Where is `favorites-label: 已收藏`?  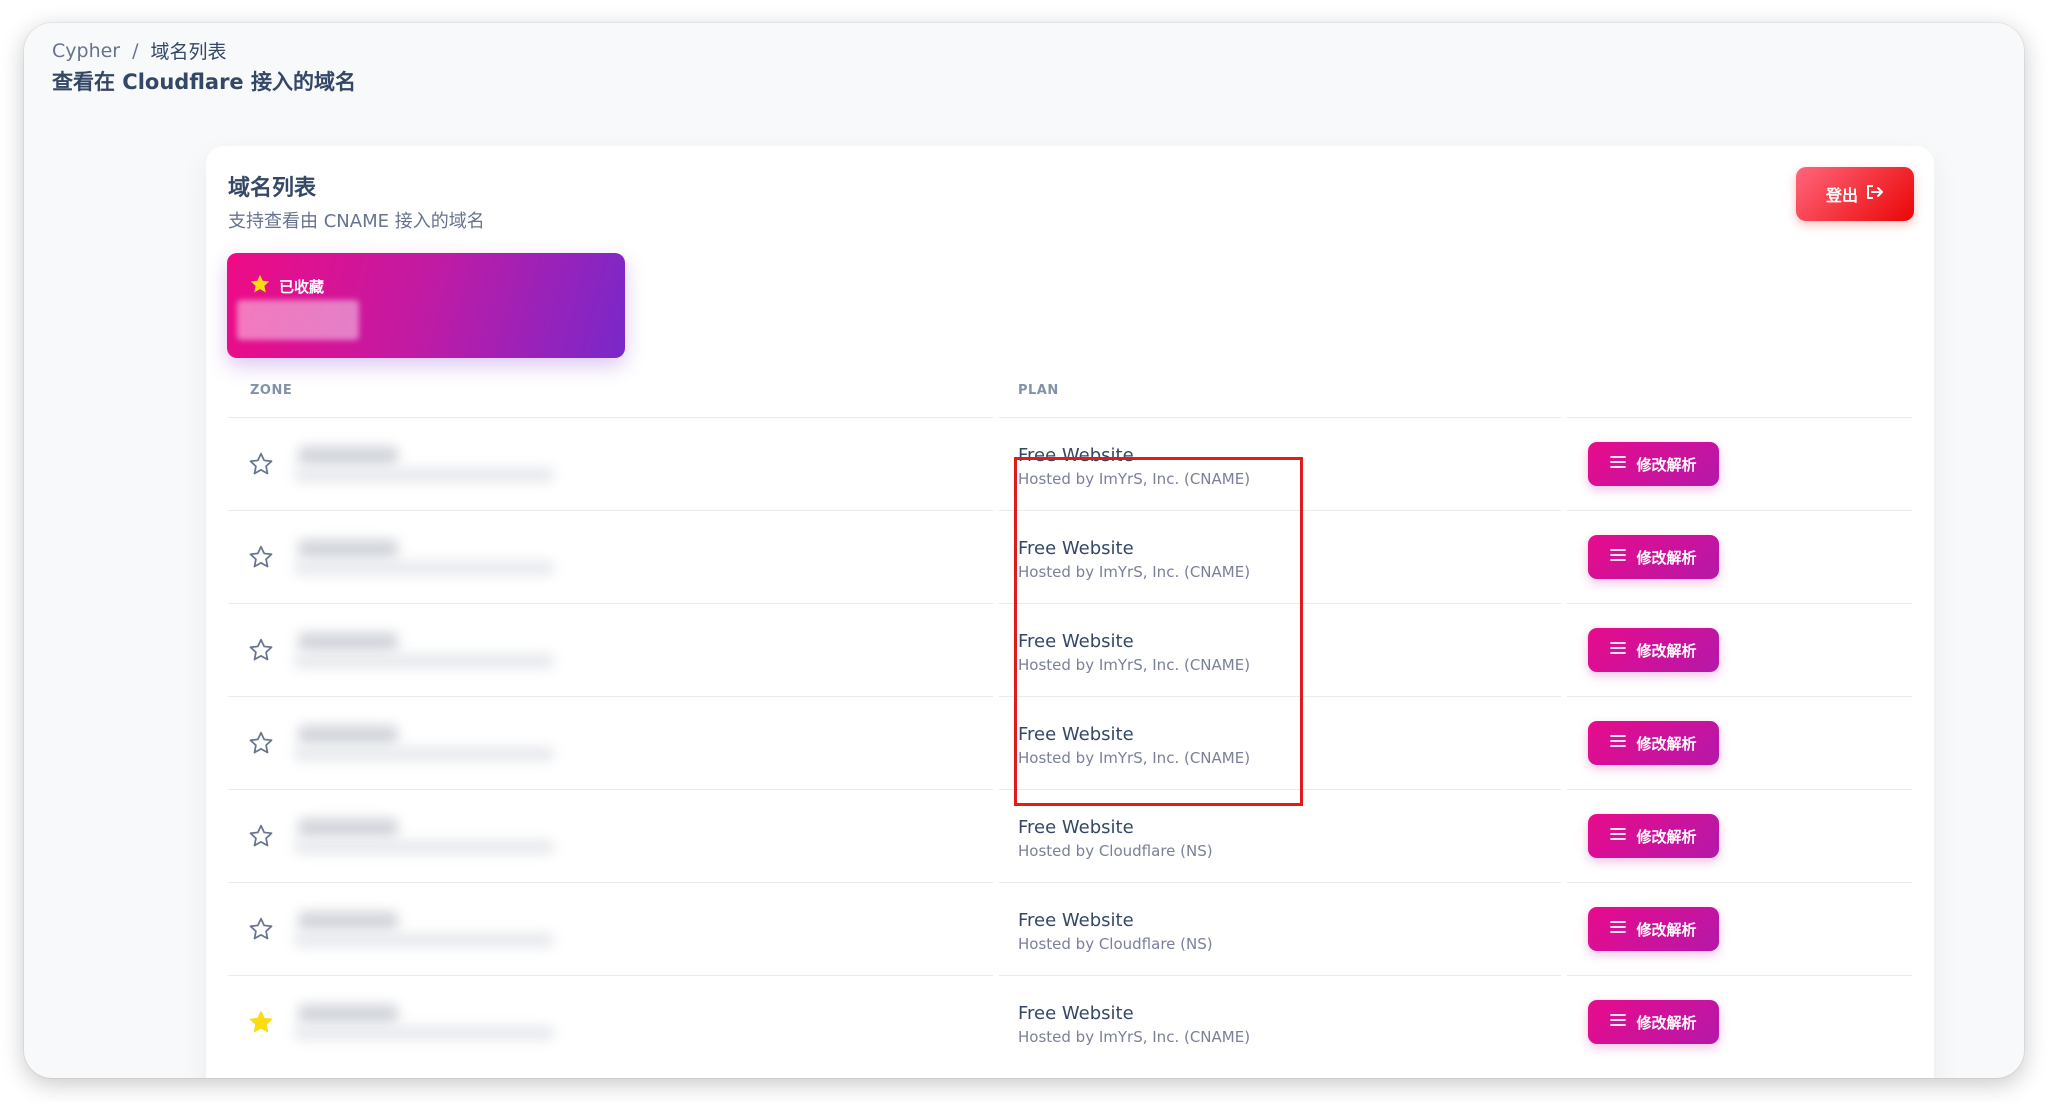 favorites-label: 已收藏 is located at coordinates (302, 286).